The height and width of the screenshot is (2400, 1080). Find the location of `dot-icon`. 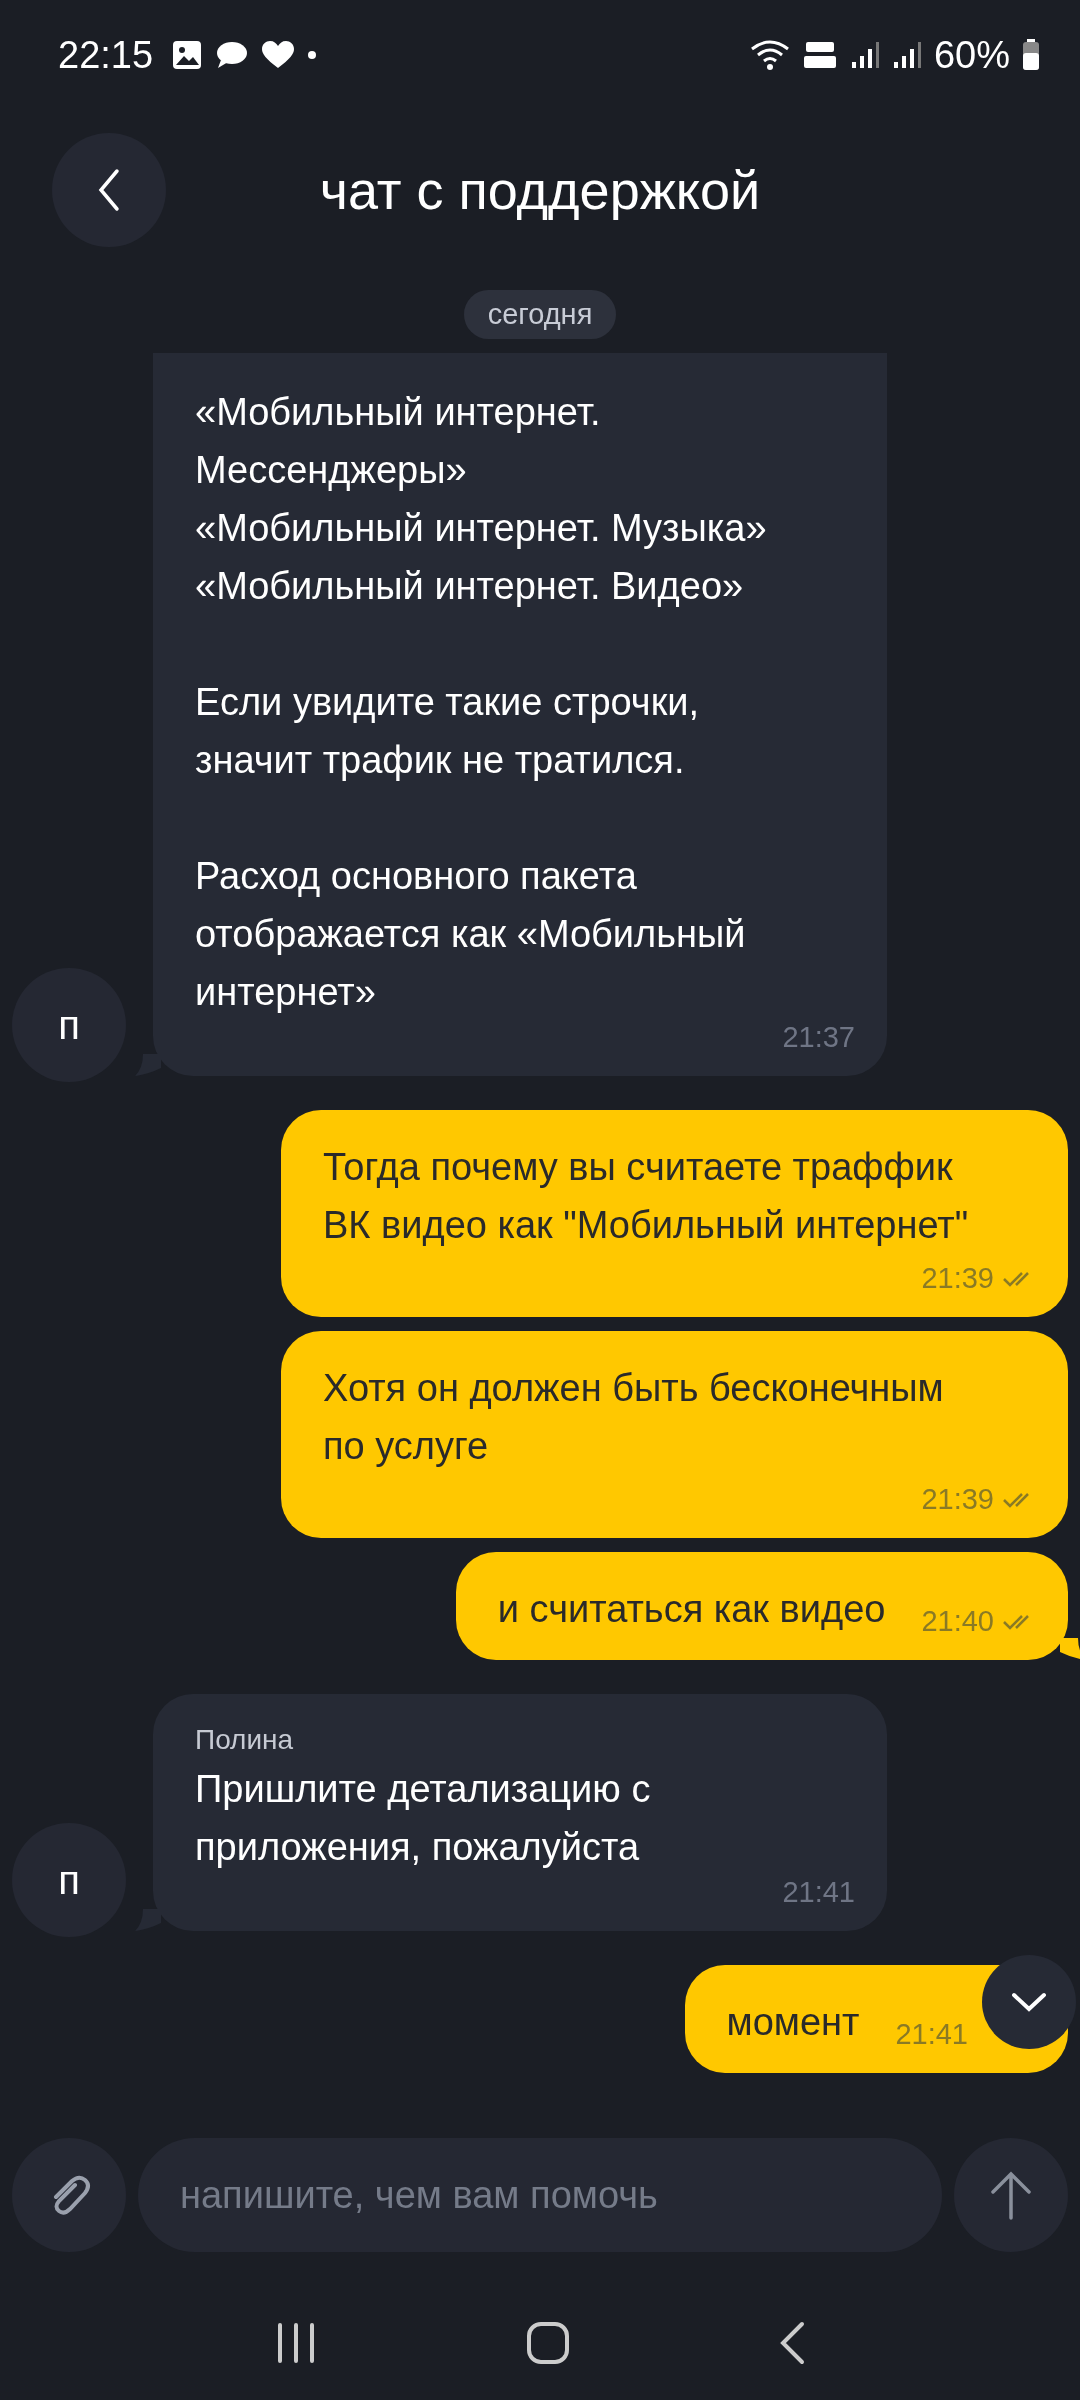

dot-icon is located at coordinates (312, 55).